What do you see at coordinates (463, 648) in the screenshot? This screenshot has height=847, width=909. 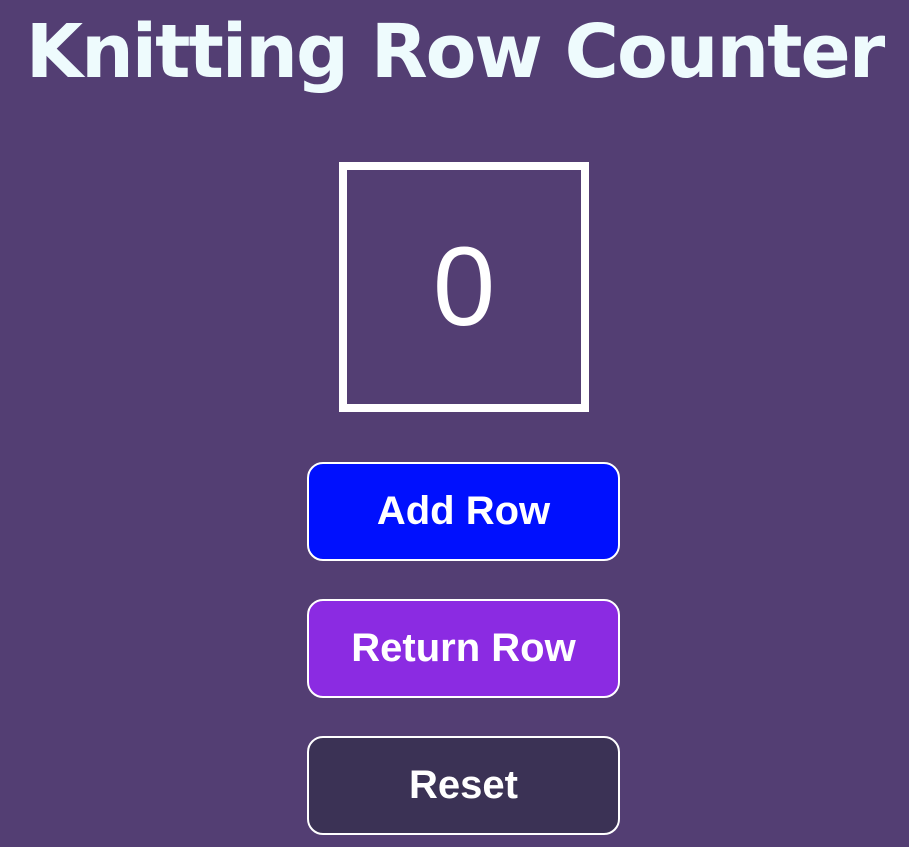 I see `return-row-button: Return Row` at bounding box center [463, 648].